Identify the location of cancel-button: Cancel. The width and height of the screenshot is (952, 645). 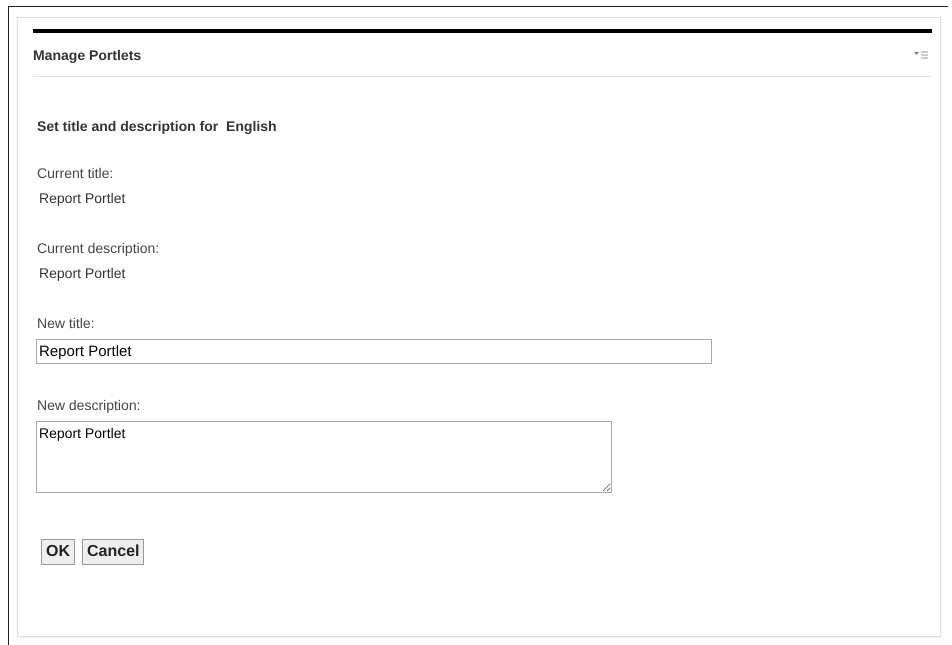
(113, 552).